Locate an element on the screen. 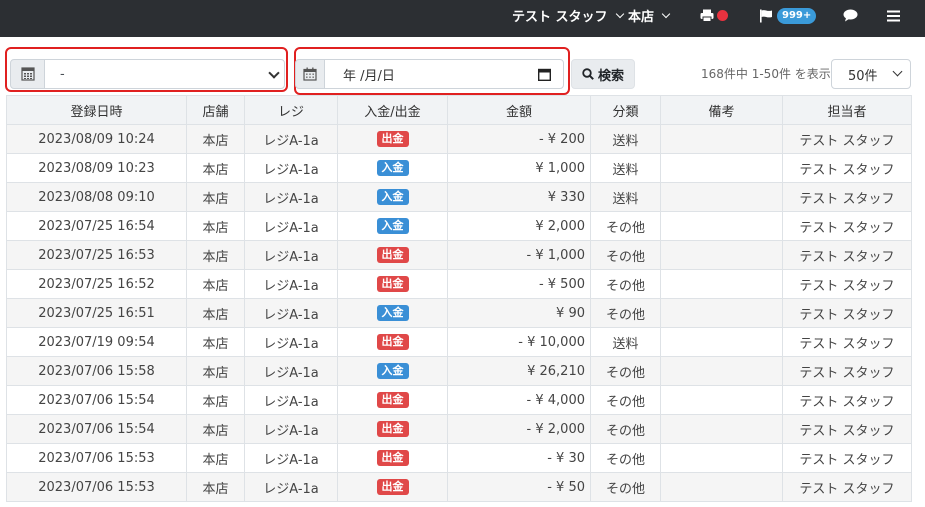 The width and height of the screenshot is (925, 507). cell-amount: - ¥ 10,000 is located at coordinates (519, 342).